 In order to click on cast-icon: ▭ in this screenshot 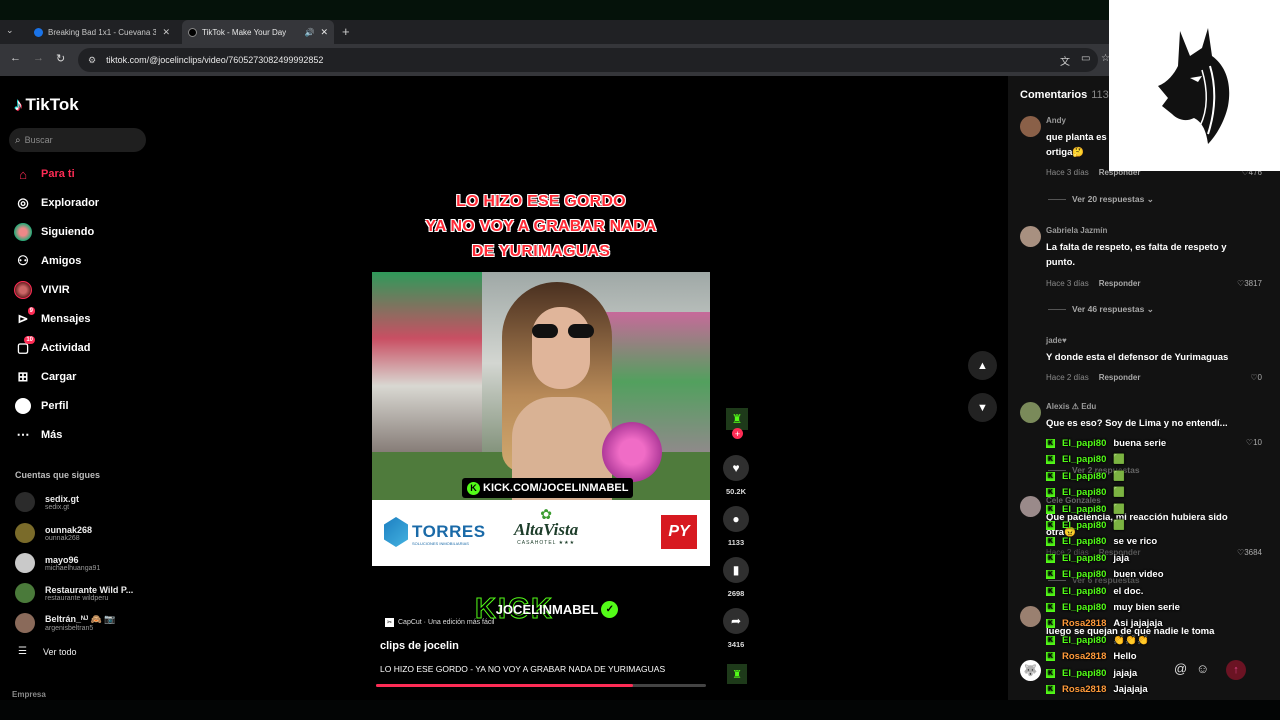, I will do `click(1085, 58)`.